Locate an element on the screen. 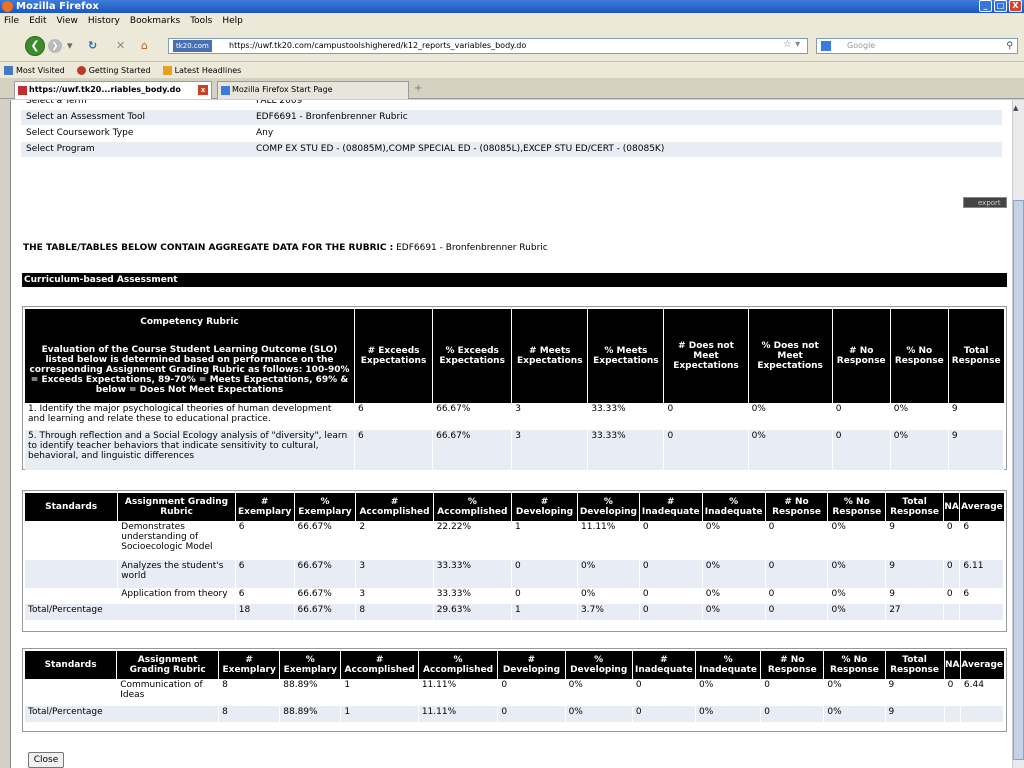 This screenshot has width=1024, height=768. cell: 11.11% is located at coordinates (458, 692).